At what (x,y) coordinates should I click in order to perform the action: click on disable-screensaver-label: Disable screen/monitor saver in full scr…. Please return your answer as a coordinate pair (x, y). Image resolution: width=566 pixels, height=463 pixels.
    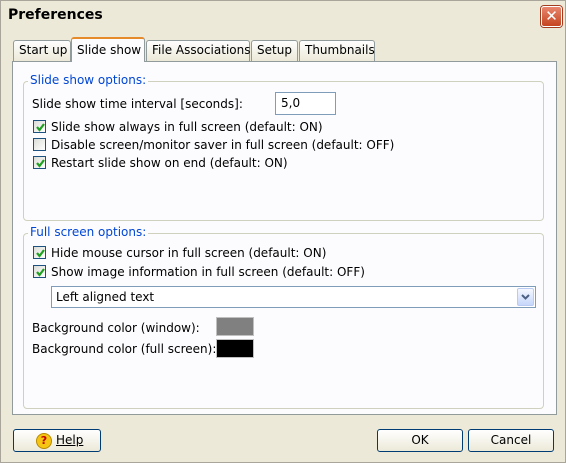
    Looking at the image, I should click on (223, 145).